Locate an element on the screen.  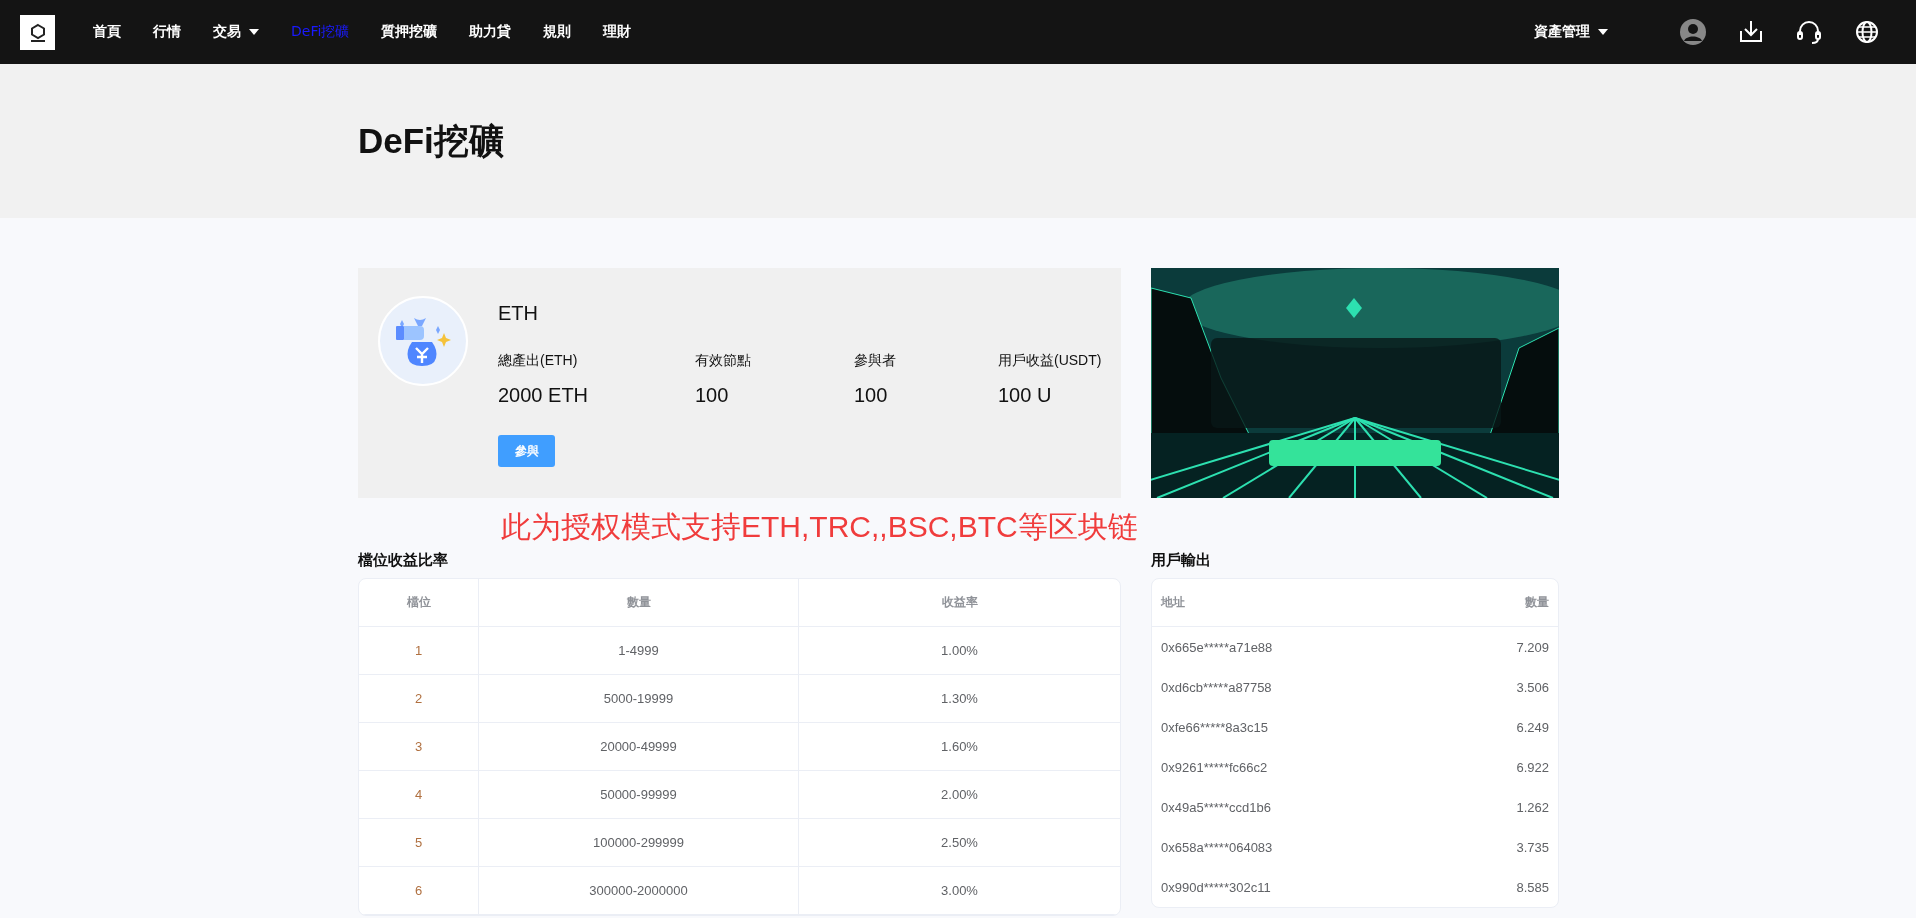
table-cell: 6 is located at coordinates (419, 890).